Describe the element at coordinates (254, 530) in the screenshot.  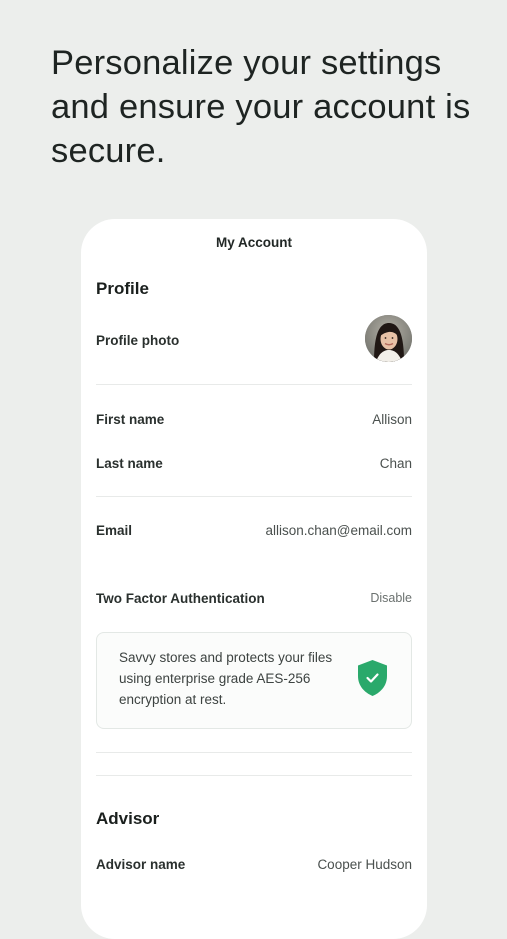
I see `email-row: Email allison.chan@email.com` at that location.